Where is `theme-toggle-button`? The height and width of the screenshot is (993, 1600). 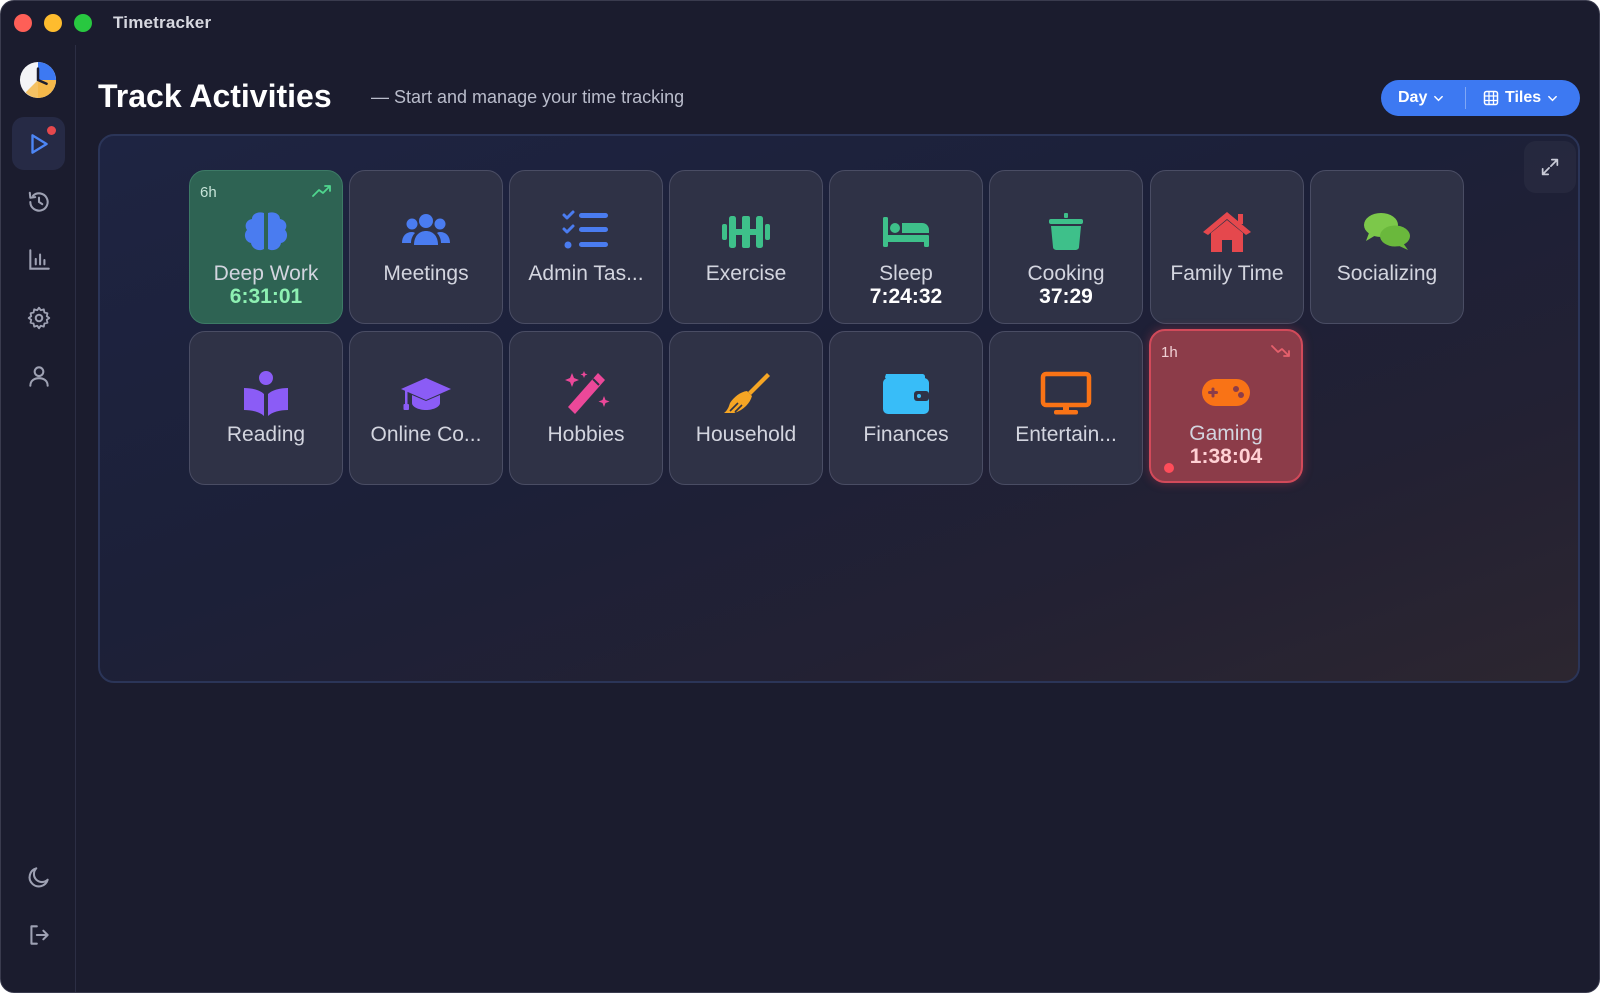 theme-toggle-button is located at coordinates (38, 876).